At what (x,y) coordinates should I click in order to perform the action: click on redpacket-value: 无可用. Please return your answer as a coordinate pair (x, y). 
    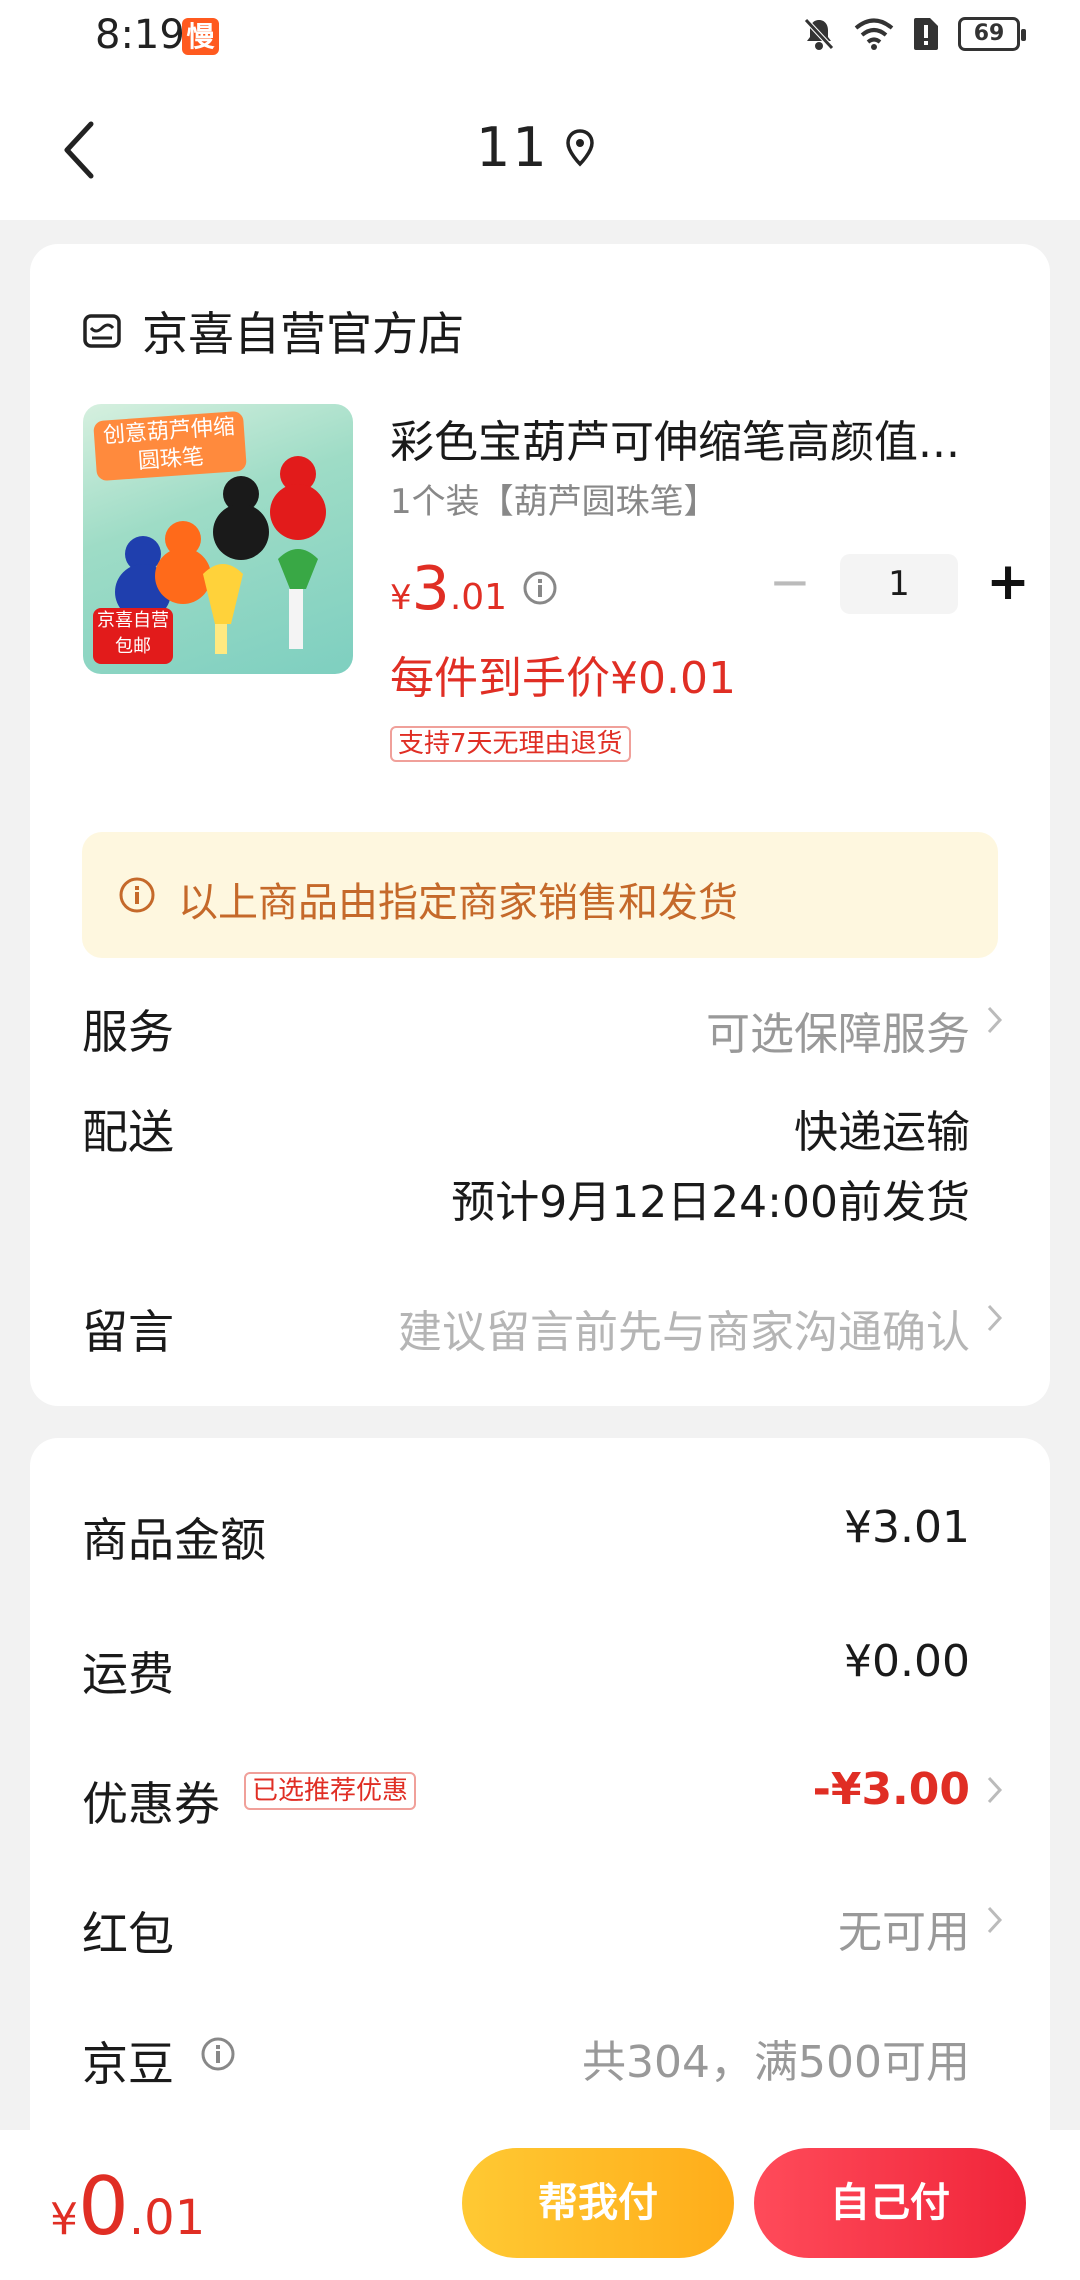
    Looking at the image, I should click on (904, 1928).